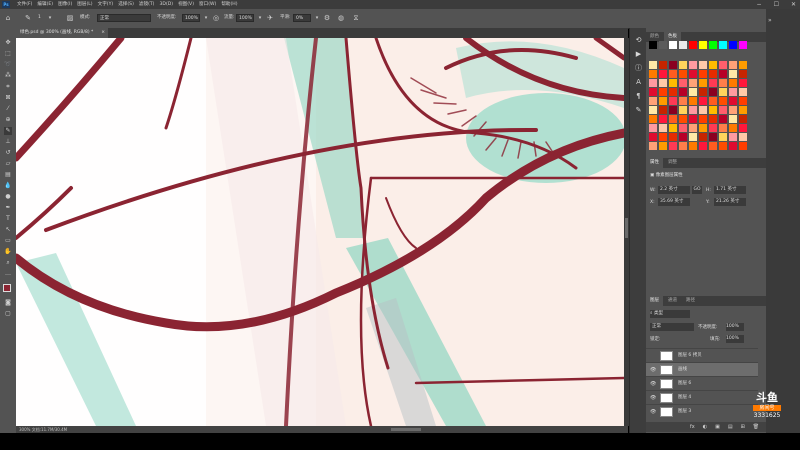 The image size is (800, 450). Describe the element at coordinates (8, 131) in the screenshot. I see `brush-tool-icon: ✎` at that location.